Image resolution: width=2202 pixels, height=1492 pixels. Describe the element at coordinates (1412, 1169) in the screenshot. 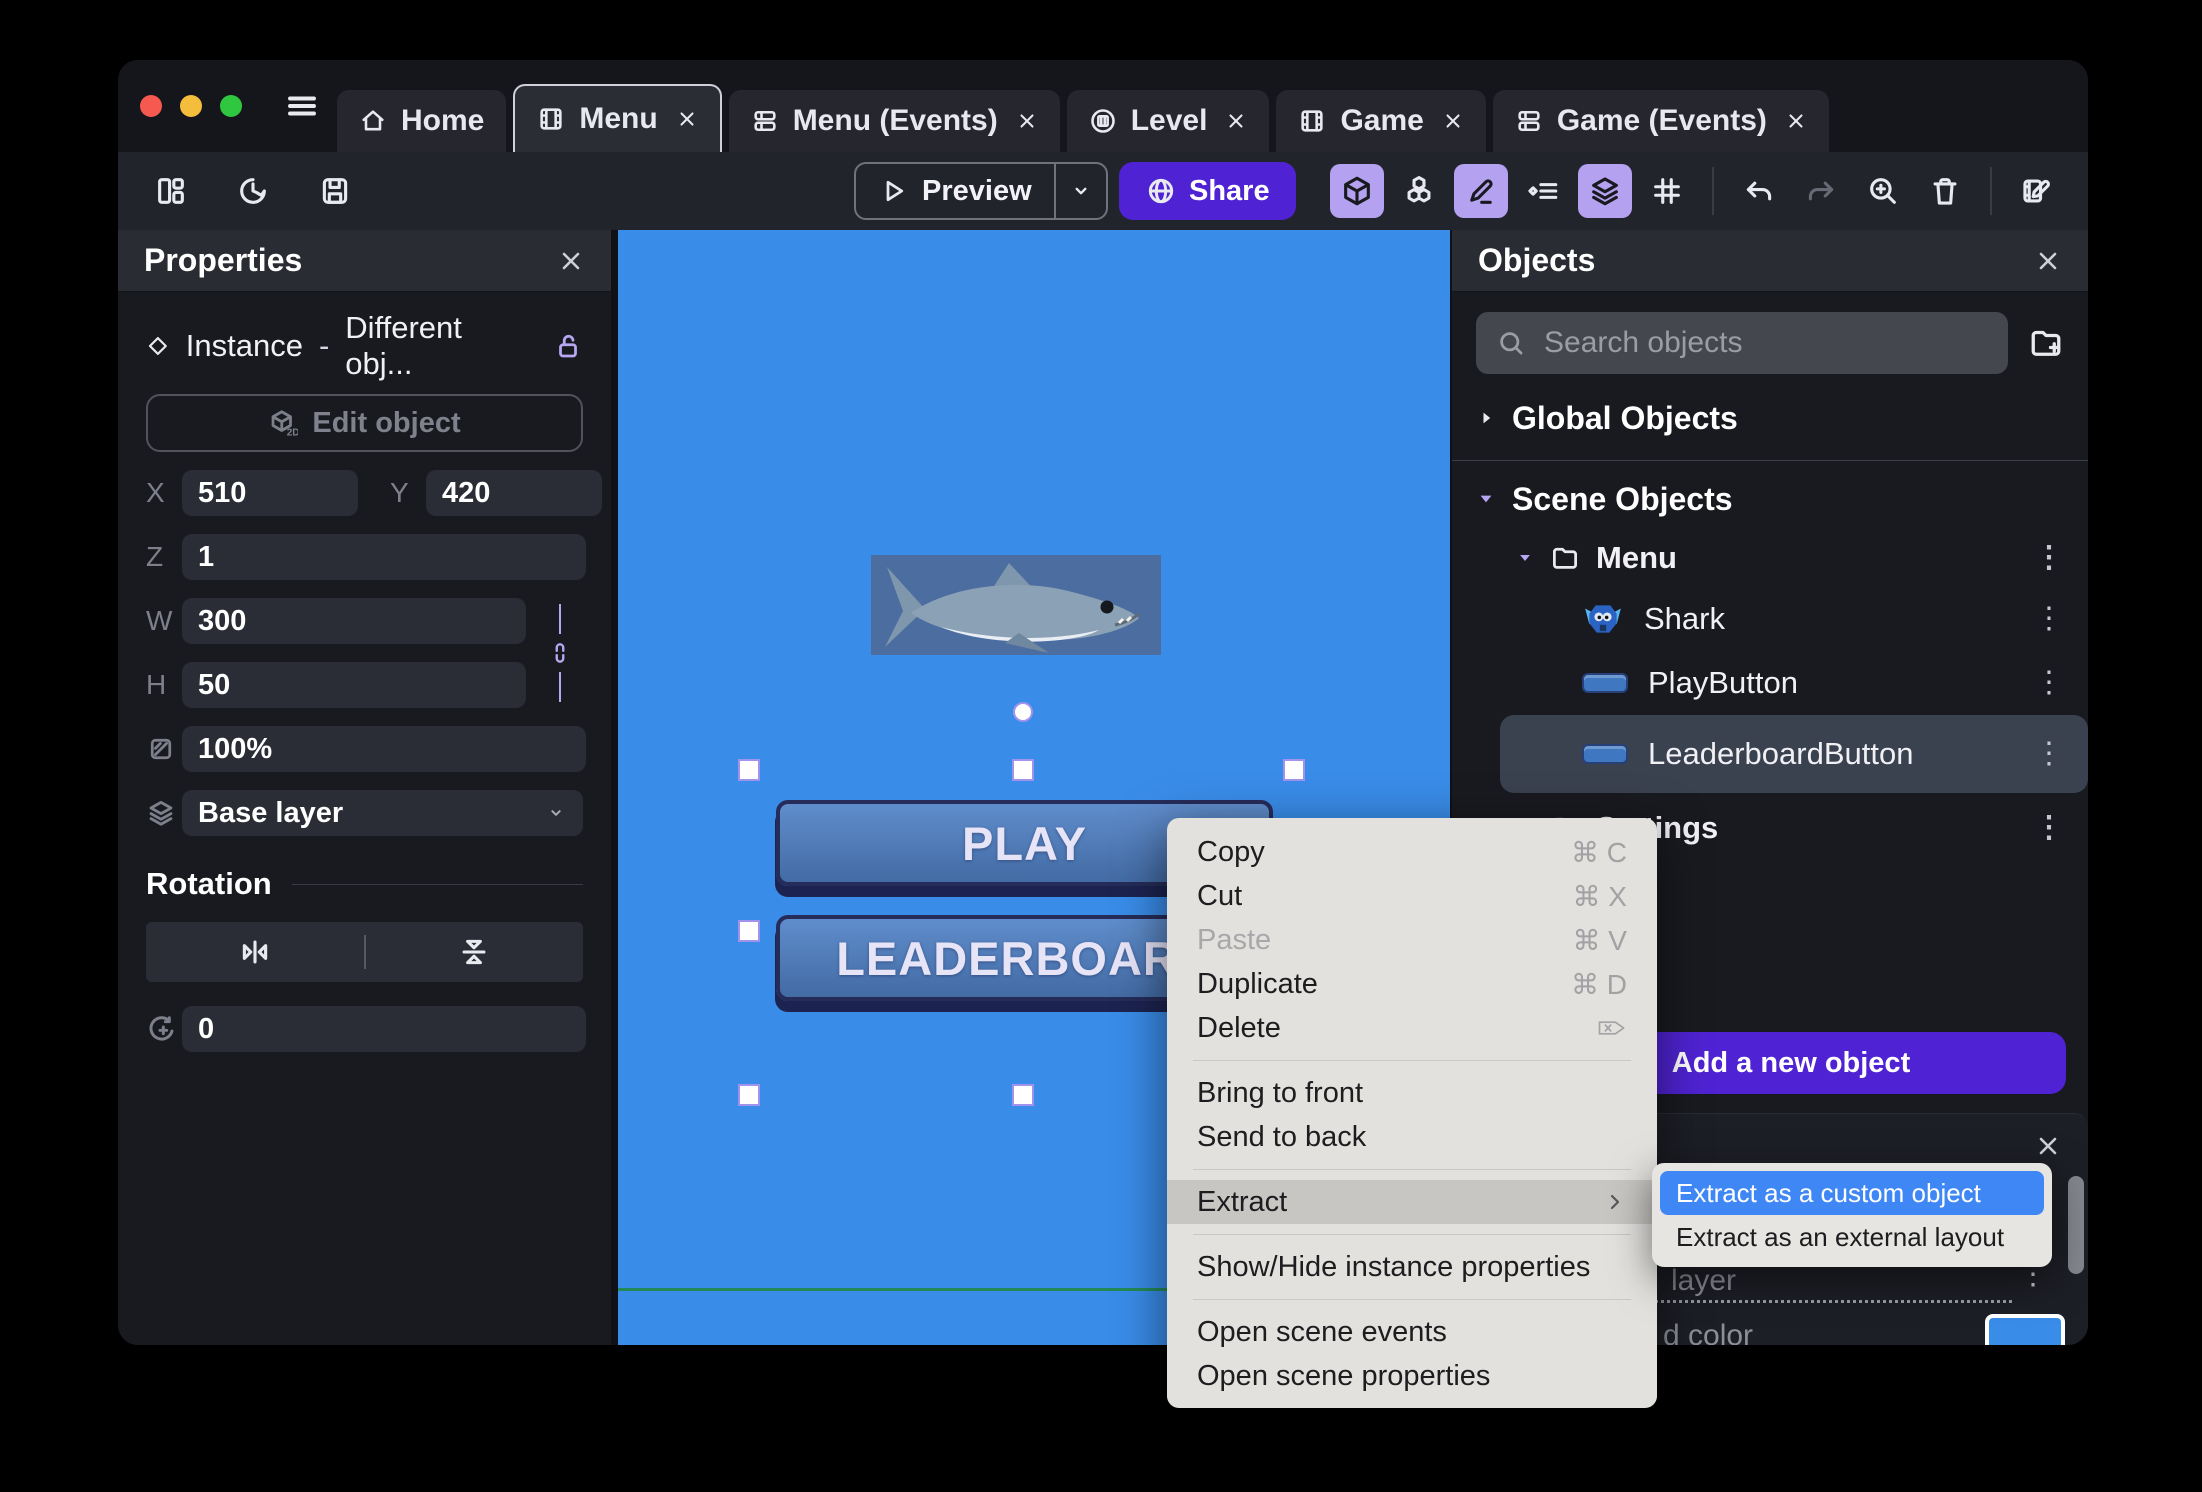

I see `menu-divider` at that location.